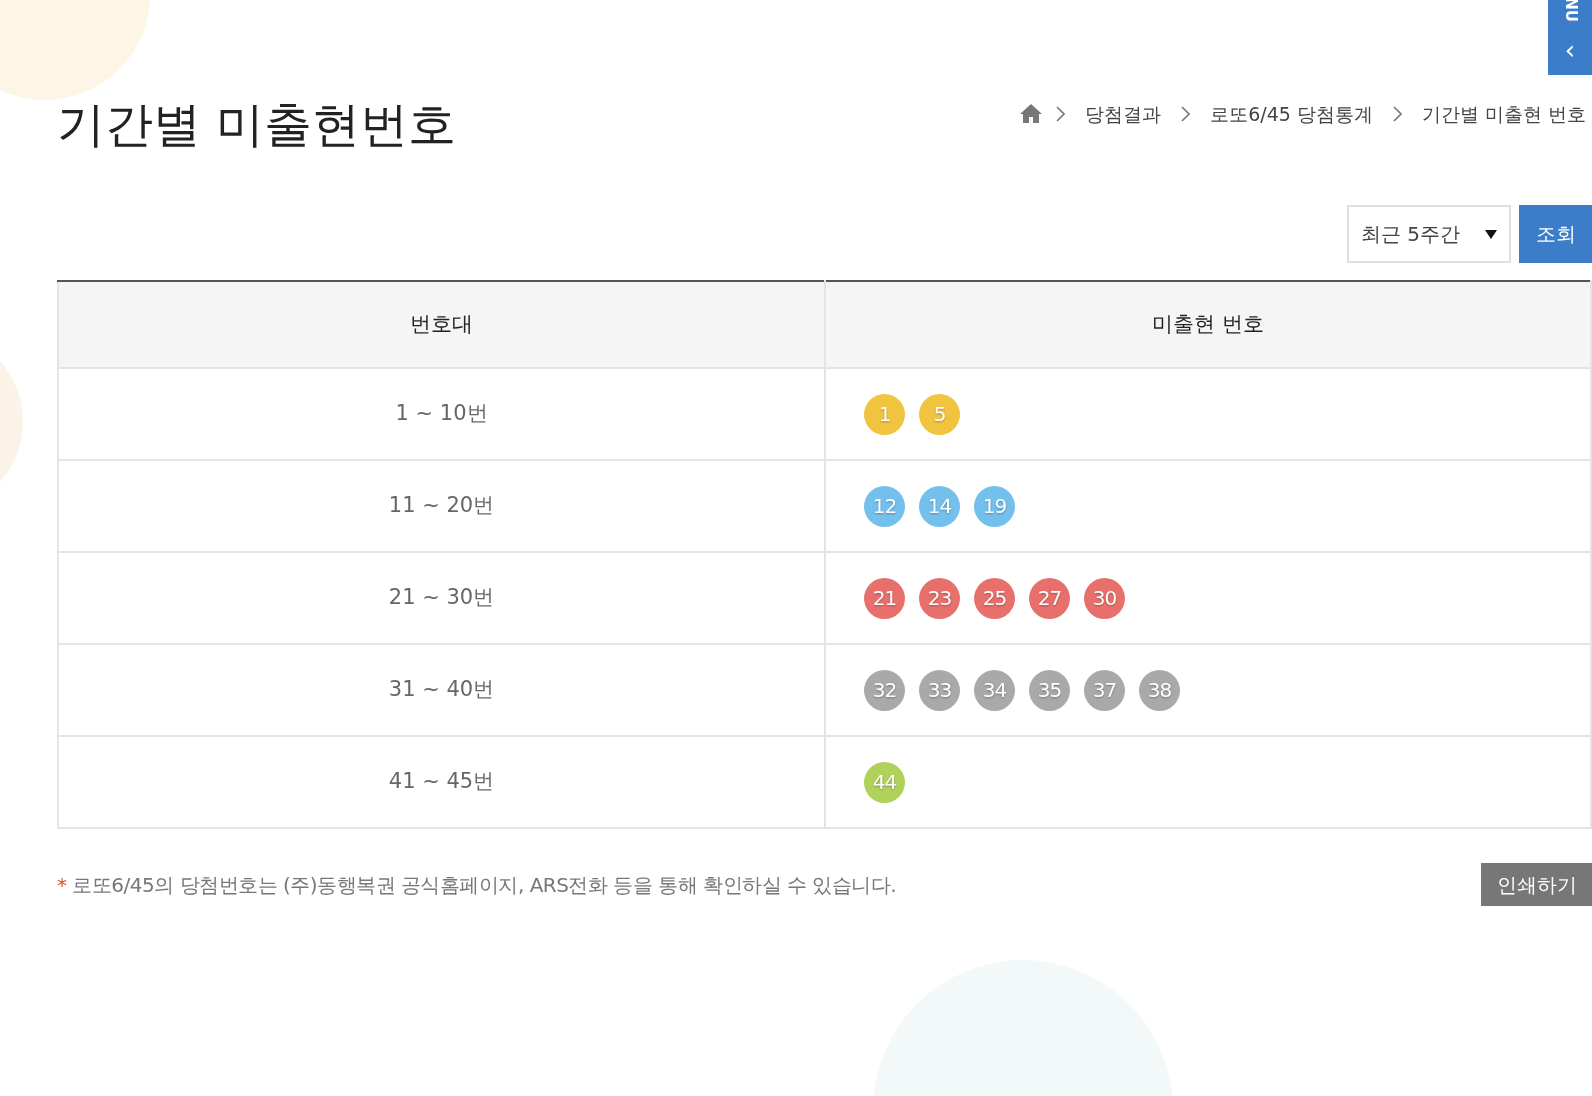 The width and height of the screenshot is (1592, 1096). Describe the element at coordinates (1031, 114) in the screenshot. I see `home-icon` at that location.